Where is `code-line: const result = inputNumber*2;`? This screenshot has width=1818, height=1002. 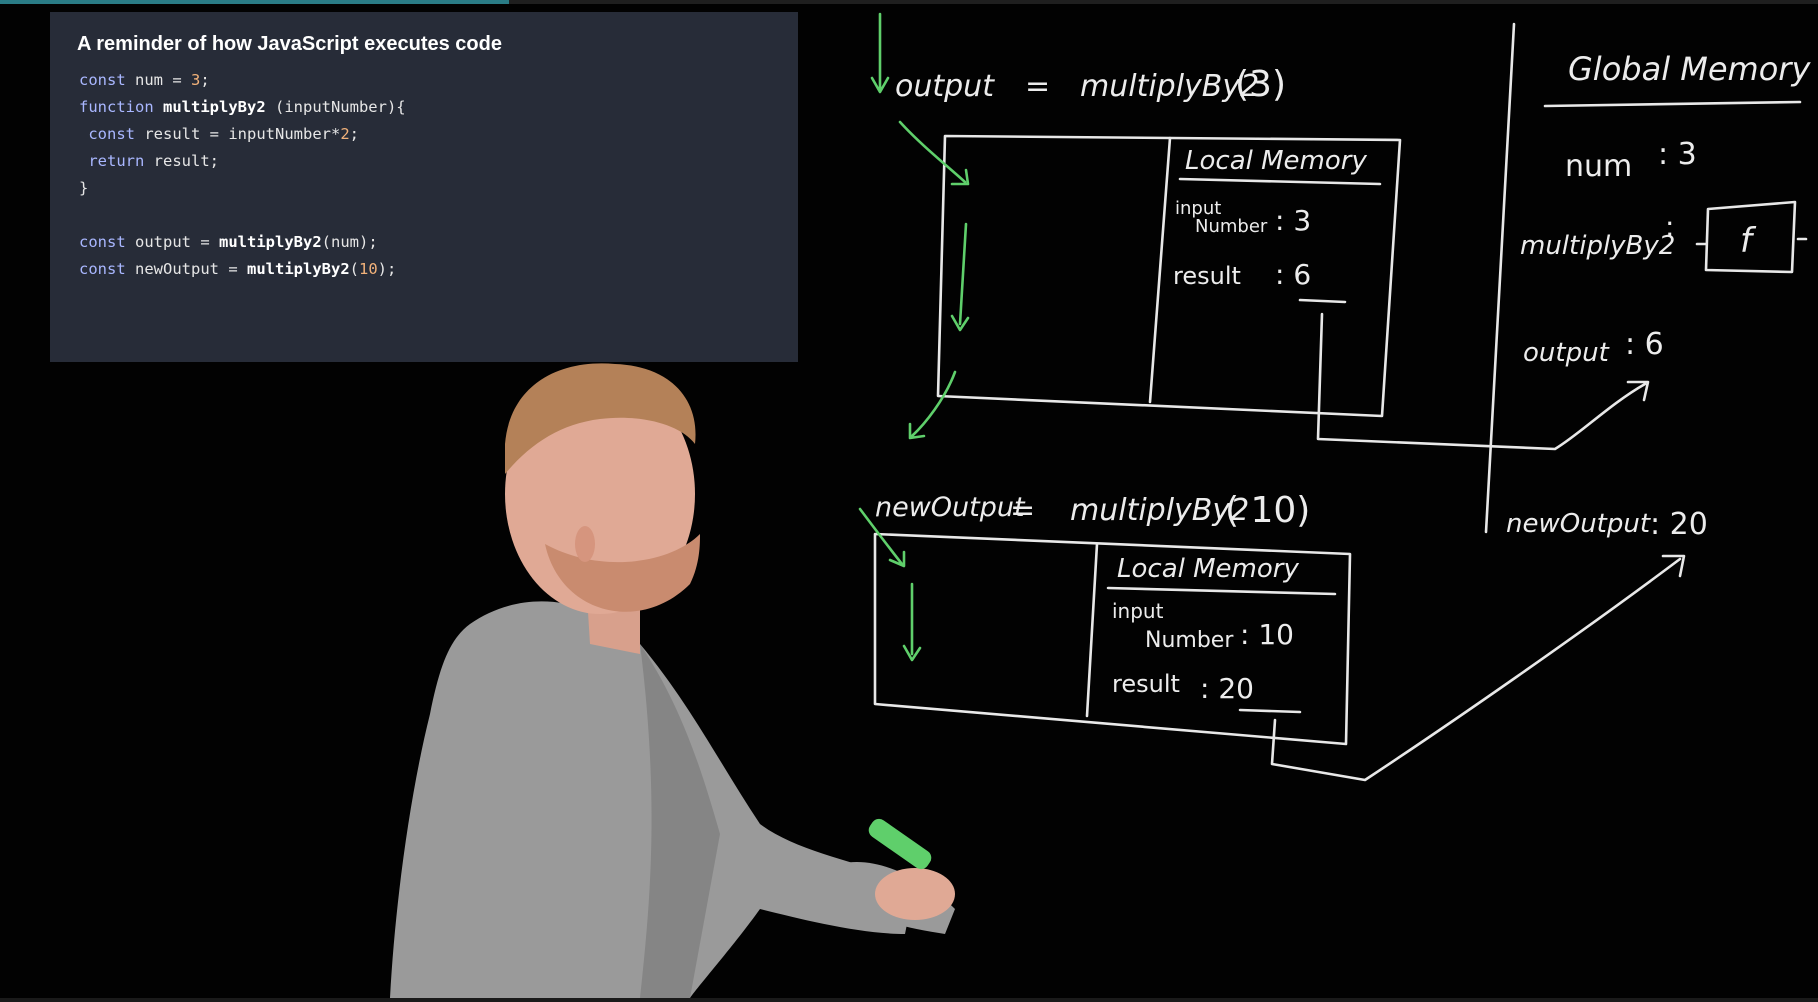
code-line: const result = inputNumber*2; is located at coordinates (219, 134).